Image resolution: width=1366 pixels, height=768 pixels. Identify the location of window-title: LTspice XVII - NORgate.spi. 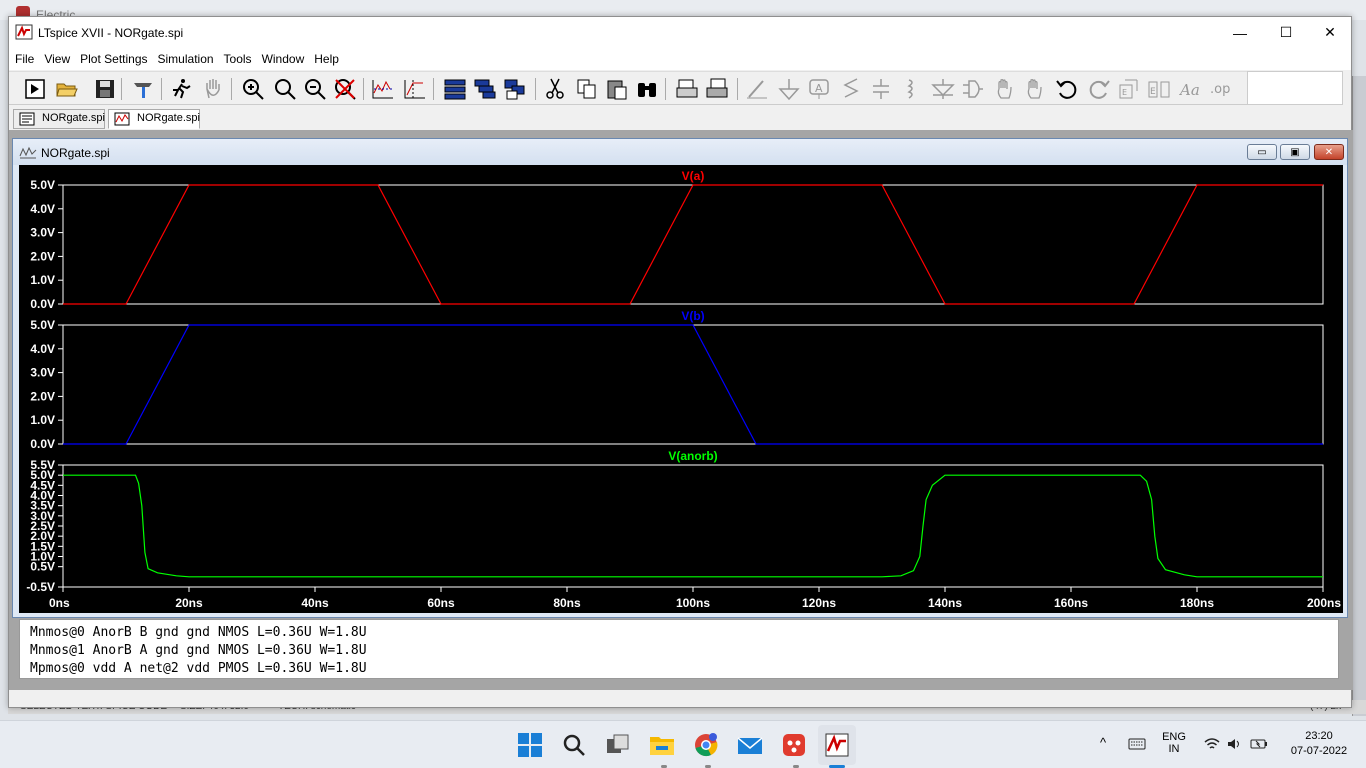
(111, 33).